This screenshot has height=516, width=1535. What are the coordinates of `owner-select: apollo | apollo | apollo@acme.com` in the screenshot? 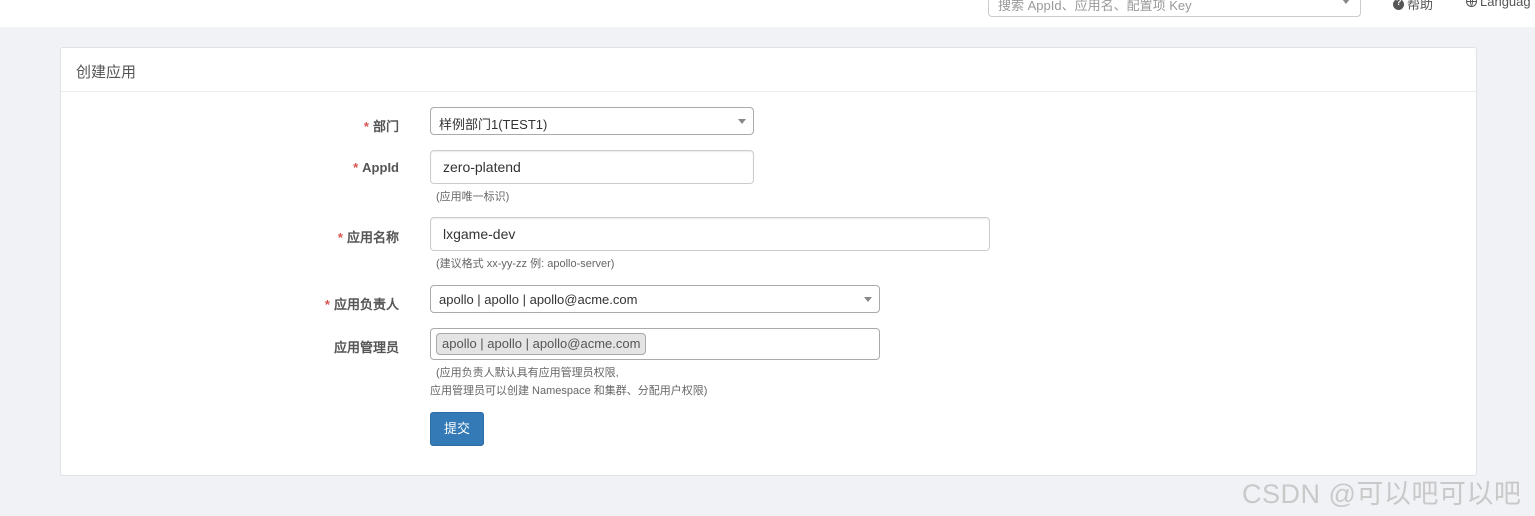 It's located at (655, 299).